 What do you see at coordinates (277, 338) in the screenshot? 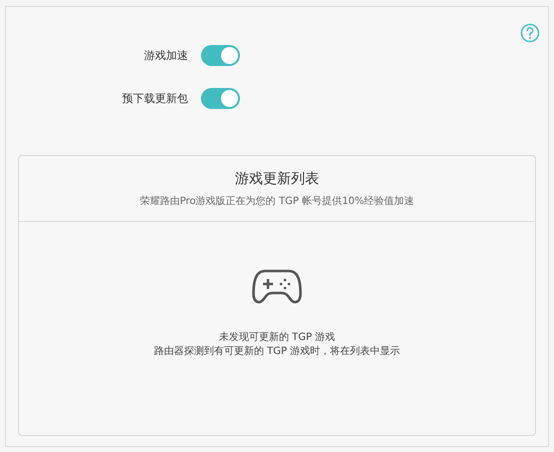
I see `empty-message: 未发现可更新的 TGP 游戏` at bounding box center [277, 338].